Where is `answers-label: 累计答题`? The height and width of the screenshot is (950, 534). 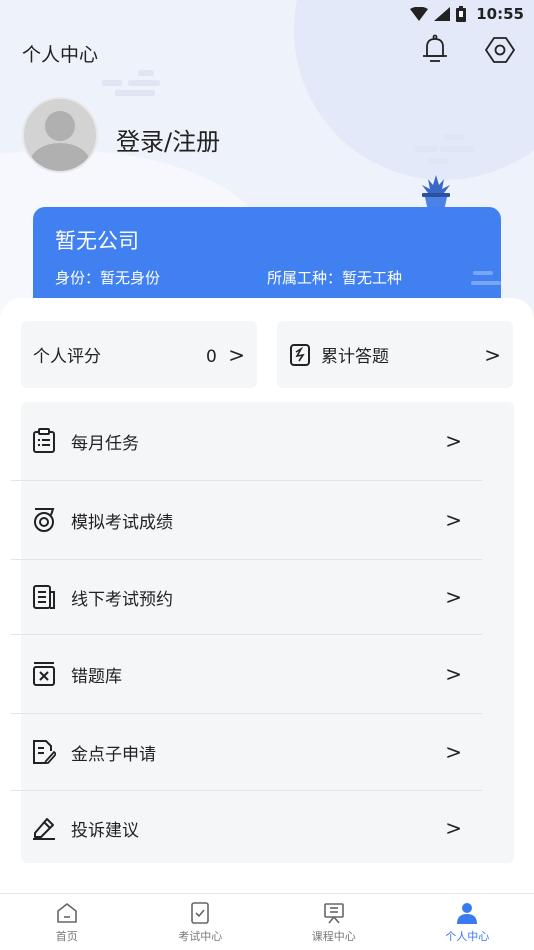
answers-label: 累计答题 is located at coordinates (355, 357).